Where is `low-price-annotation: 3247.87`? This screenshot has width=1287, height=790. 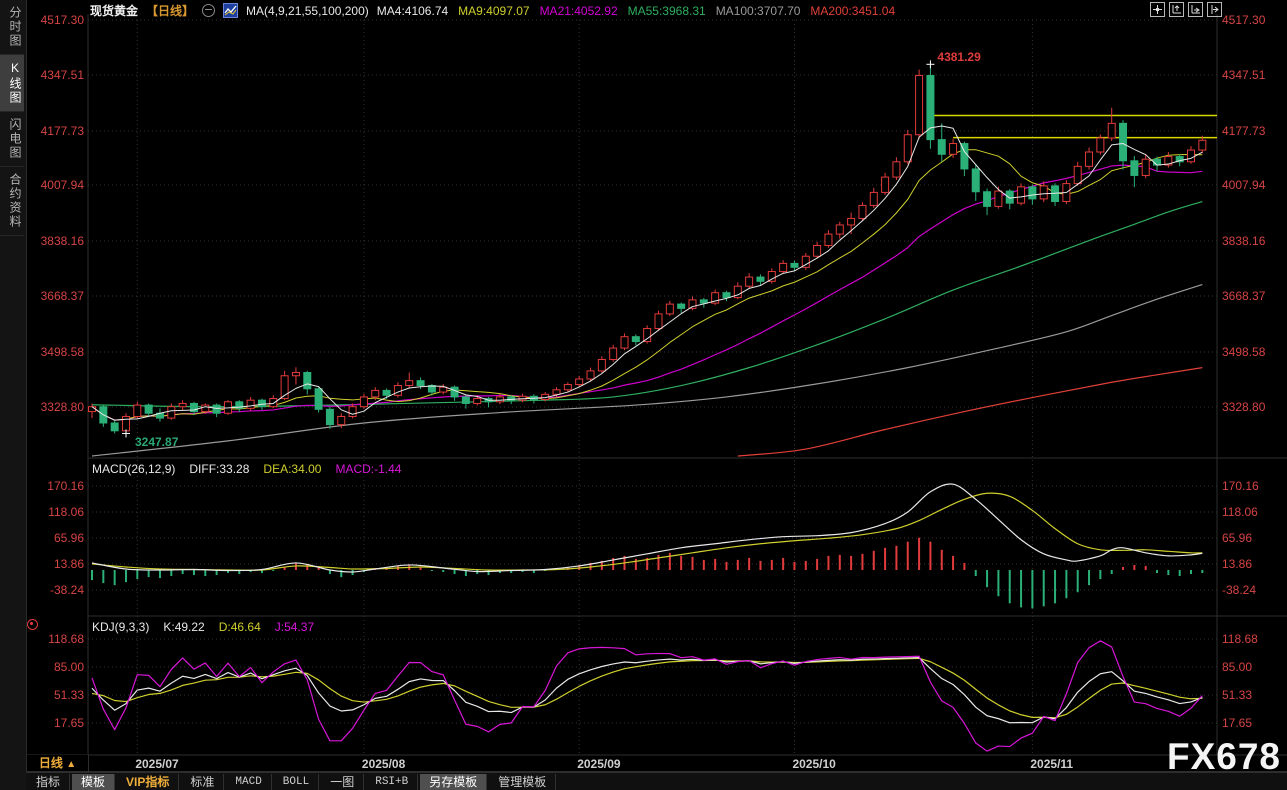 low-price-annotation: 3247.87 is located at coordinates (156, 442).